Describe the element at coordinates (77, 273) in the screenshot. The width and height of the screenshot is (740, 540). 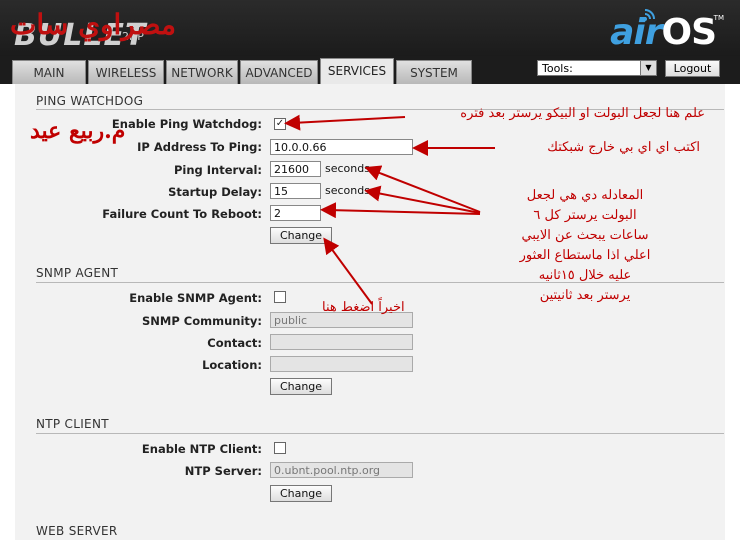
I see `snmp-agent-title: SNMP AGENT` at that location.